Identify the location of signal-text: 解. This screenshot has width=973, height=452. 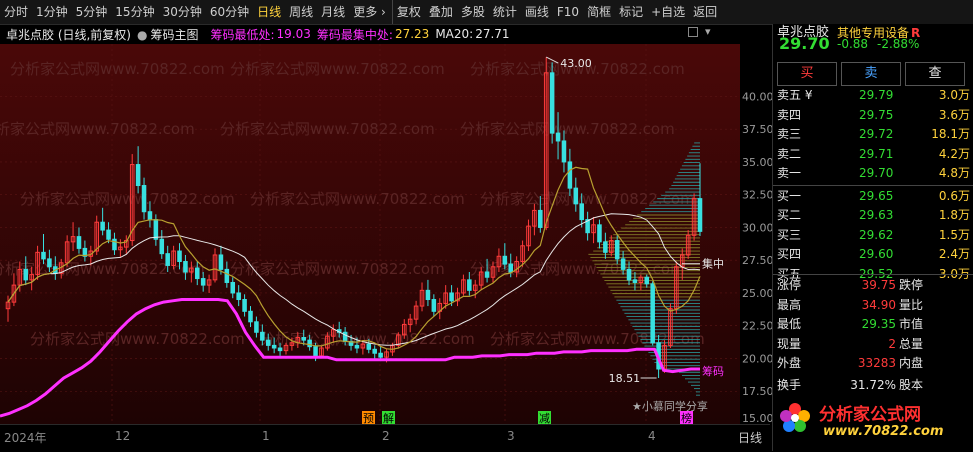
(388, 417).